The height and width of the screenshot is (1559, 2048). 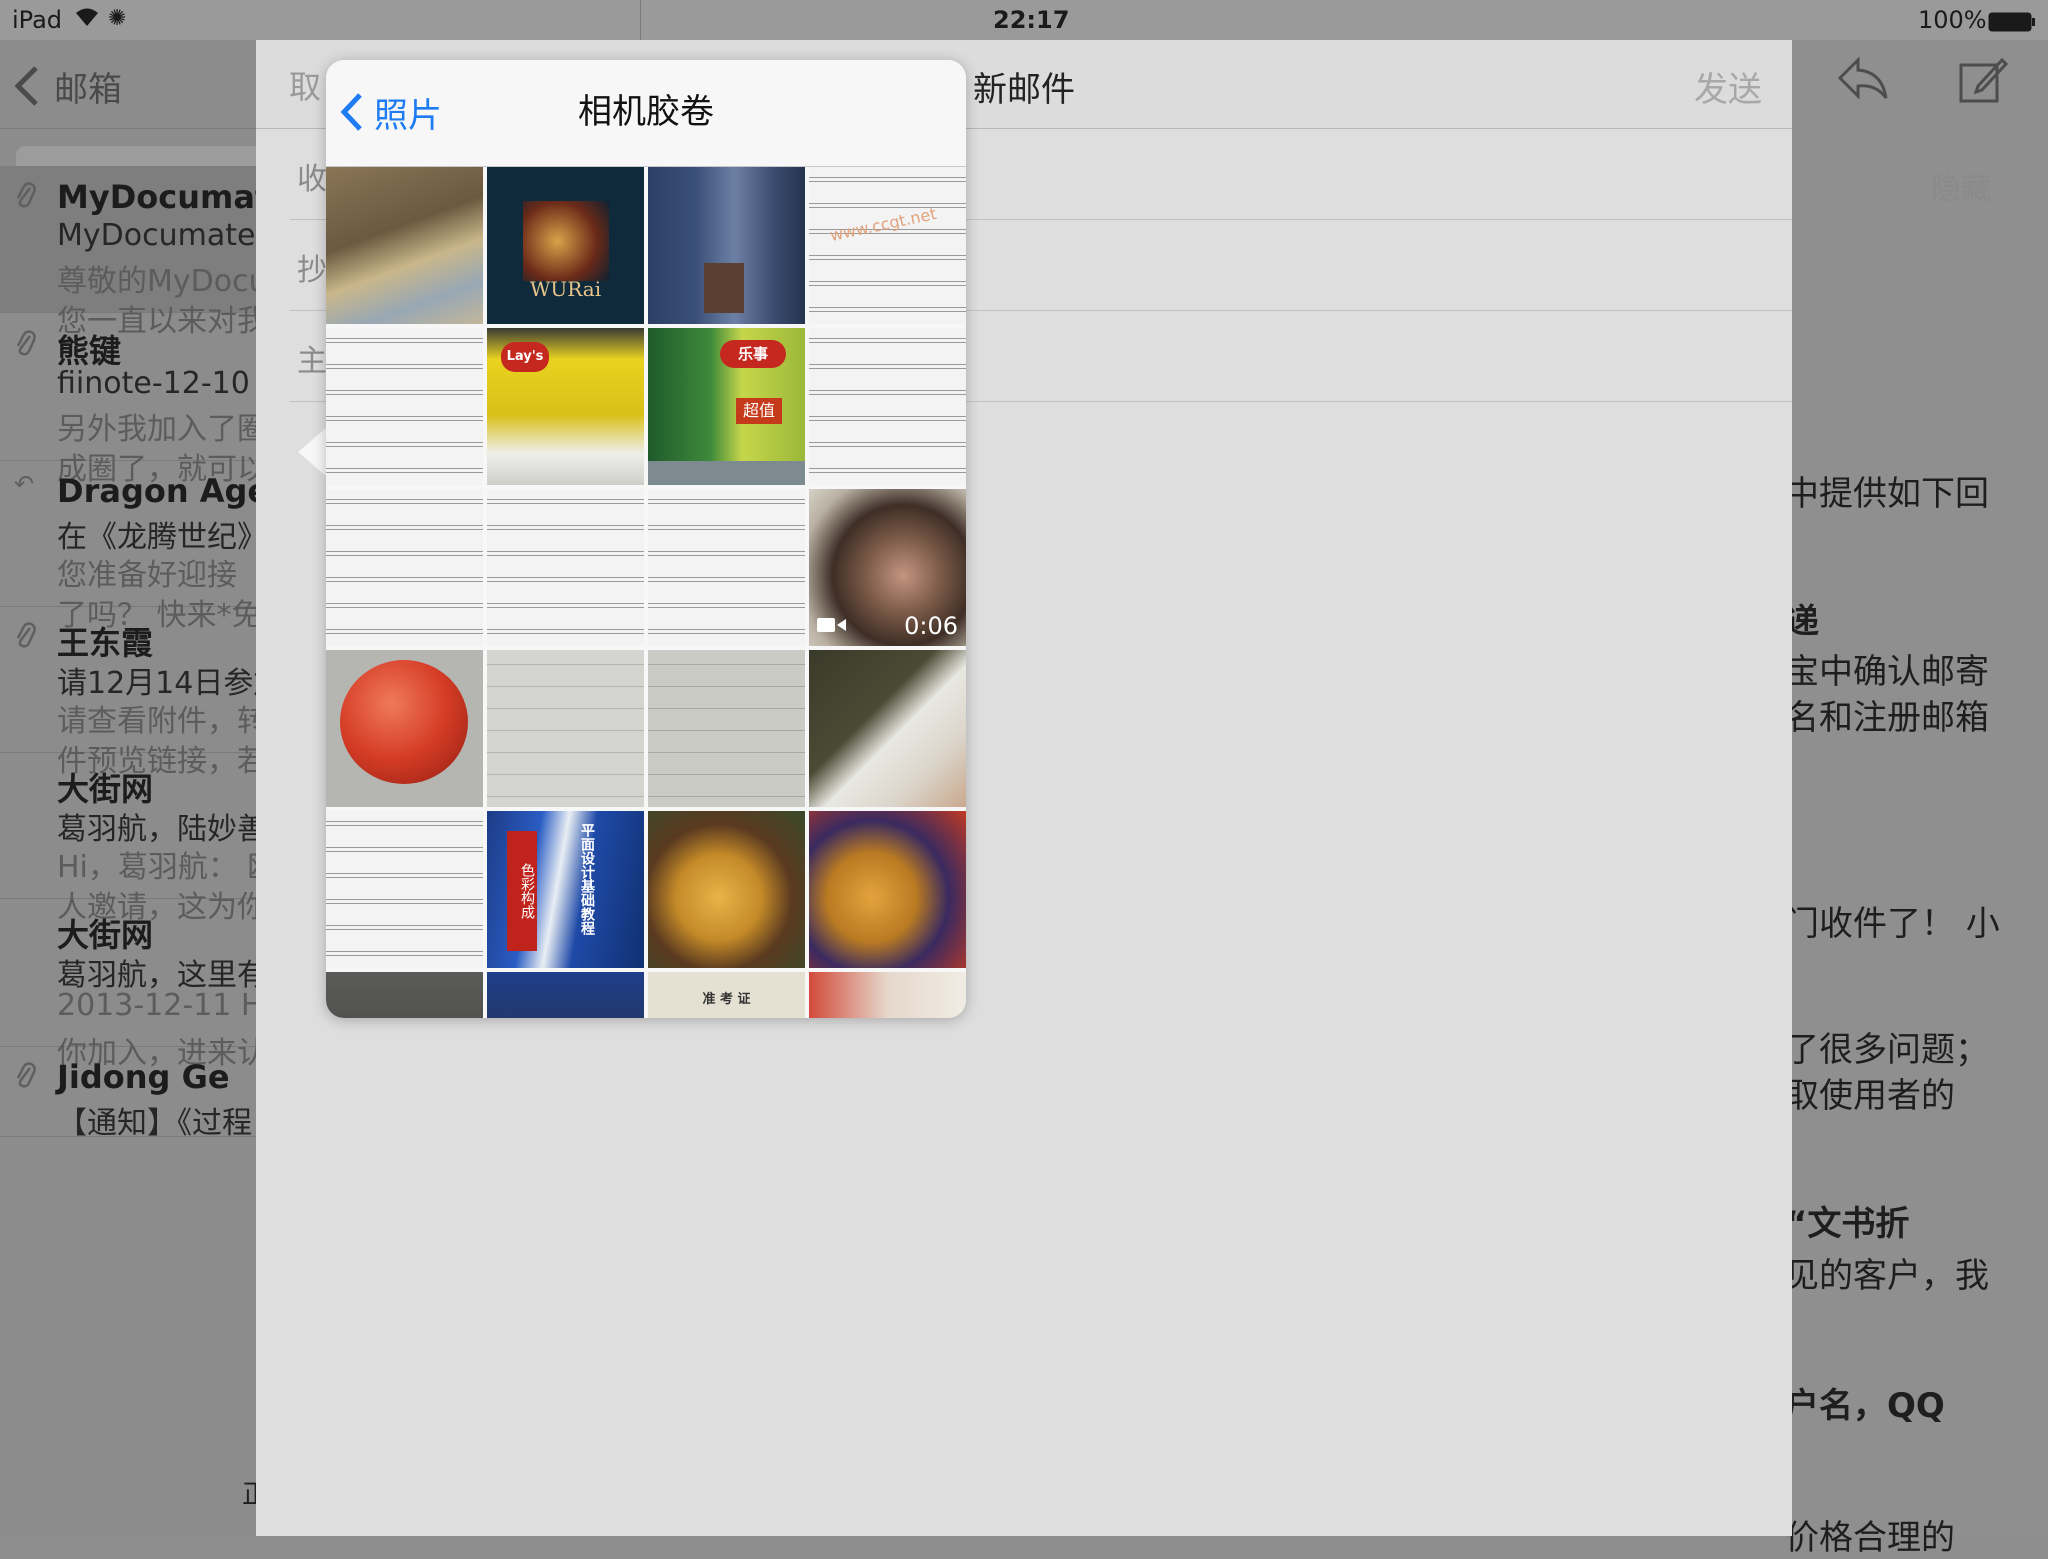 What do you see at coordinates (154, 1123) in the screenshot?
I see `mail-subject: 【通知】《过程` at bounding box center [154, 1123].